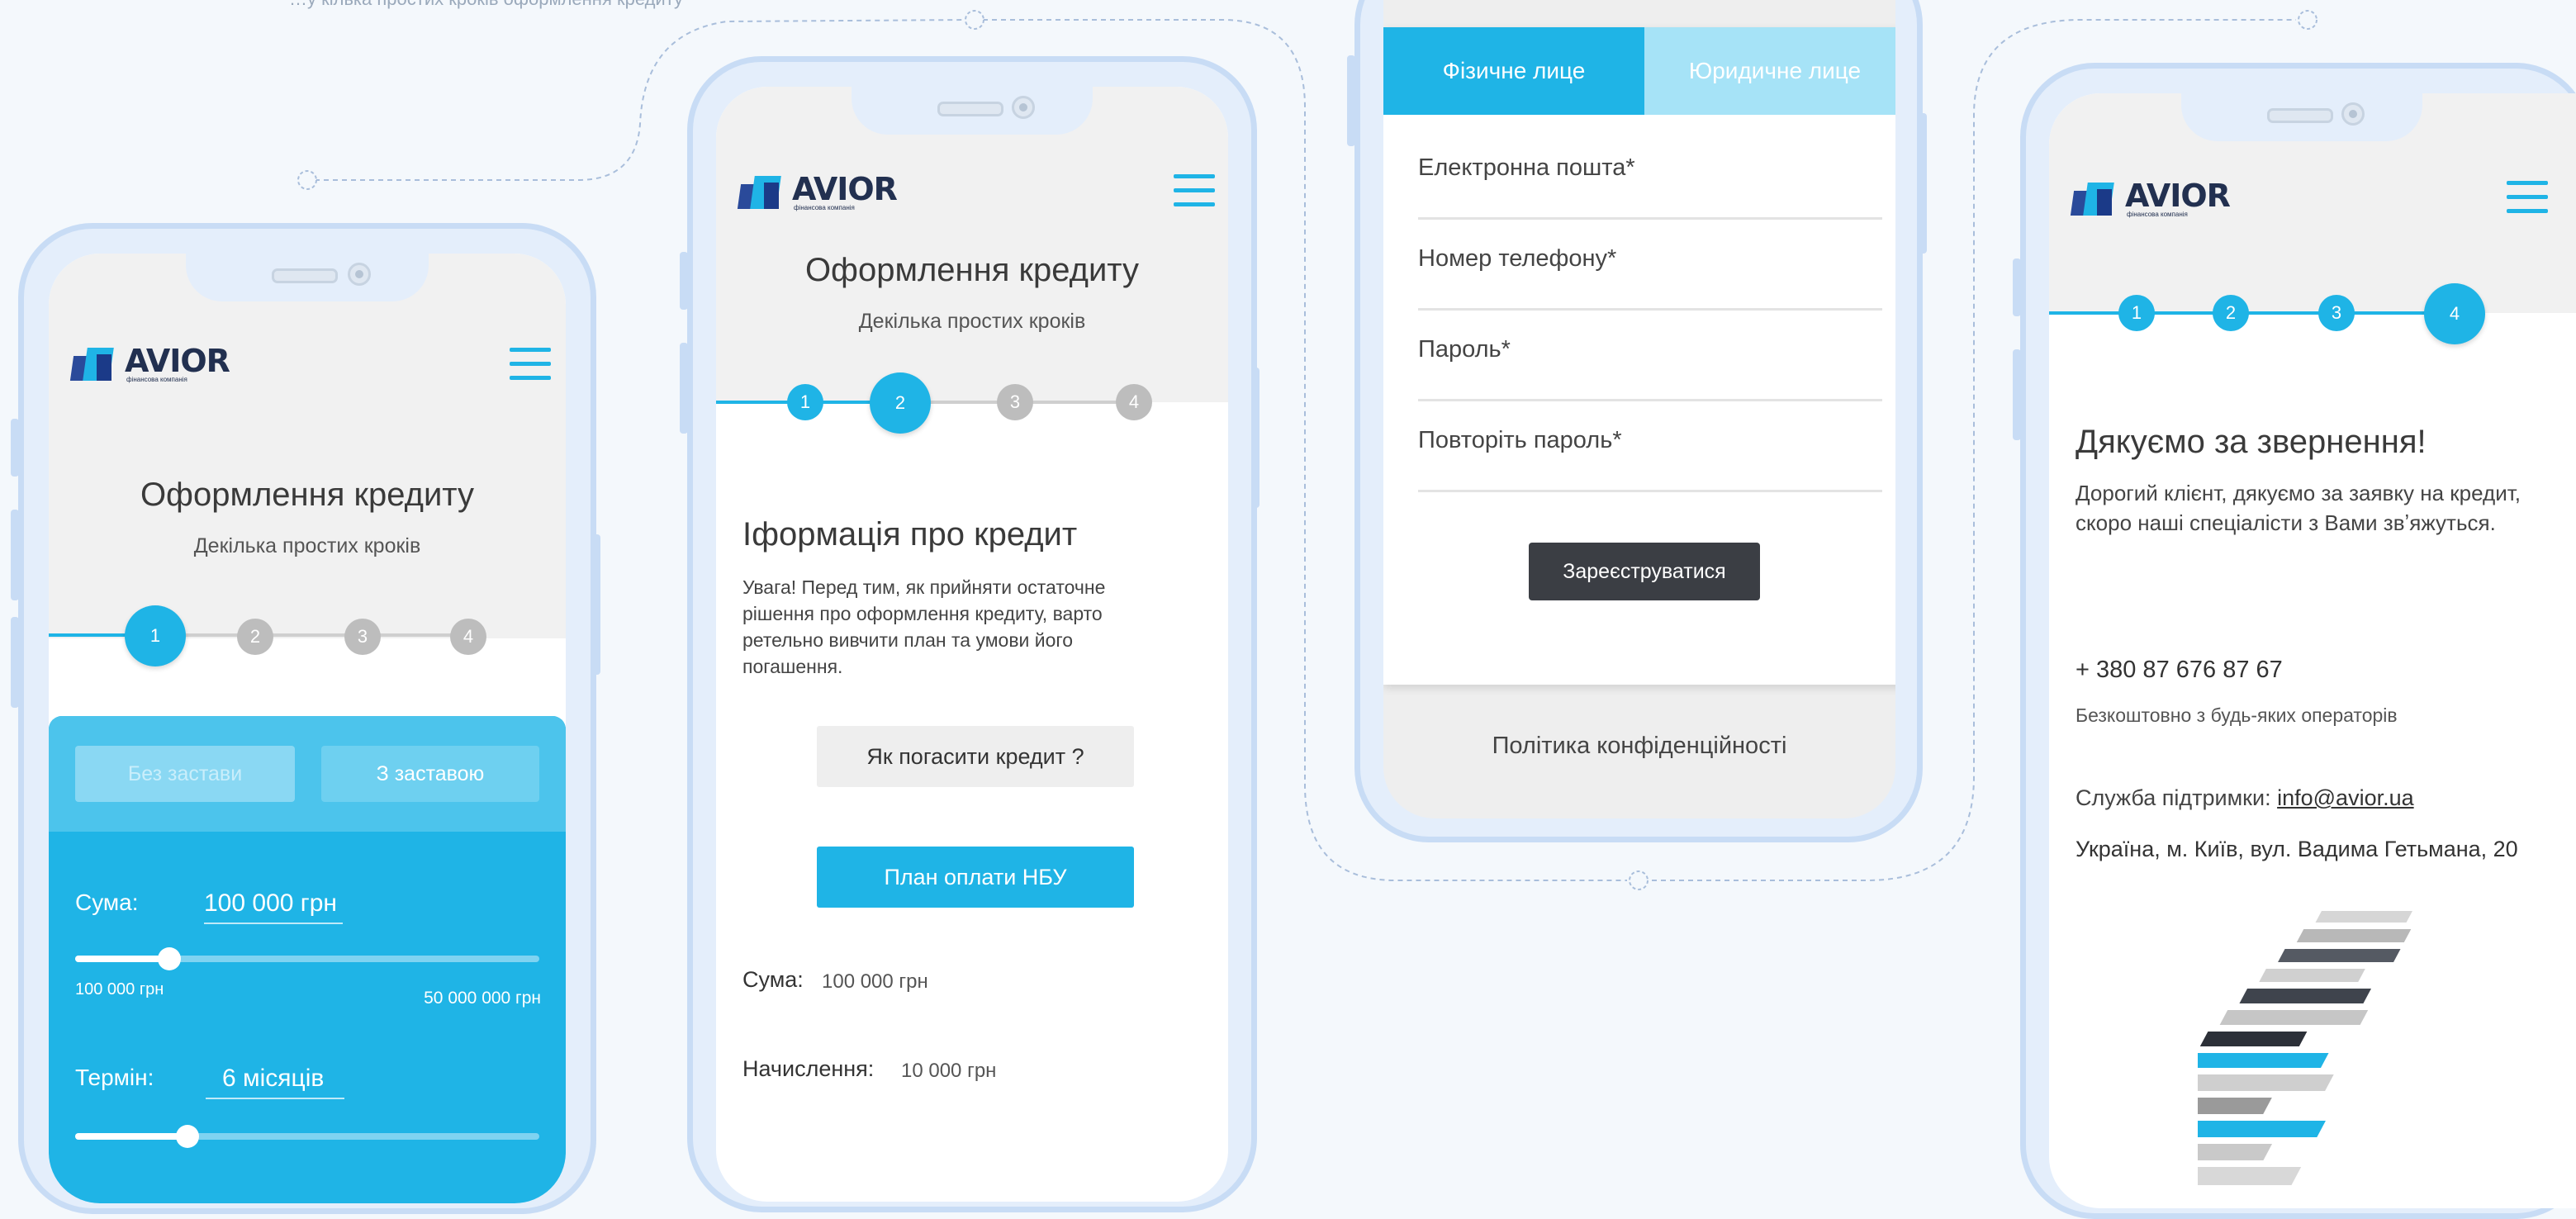 This screenshot has width=2576, height=1219. I want to click on phone-note: Безкоштовно з будь-яких операторів, so click(2237, 715).